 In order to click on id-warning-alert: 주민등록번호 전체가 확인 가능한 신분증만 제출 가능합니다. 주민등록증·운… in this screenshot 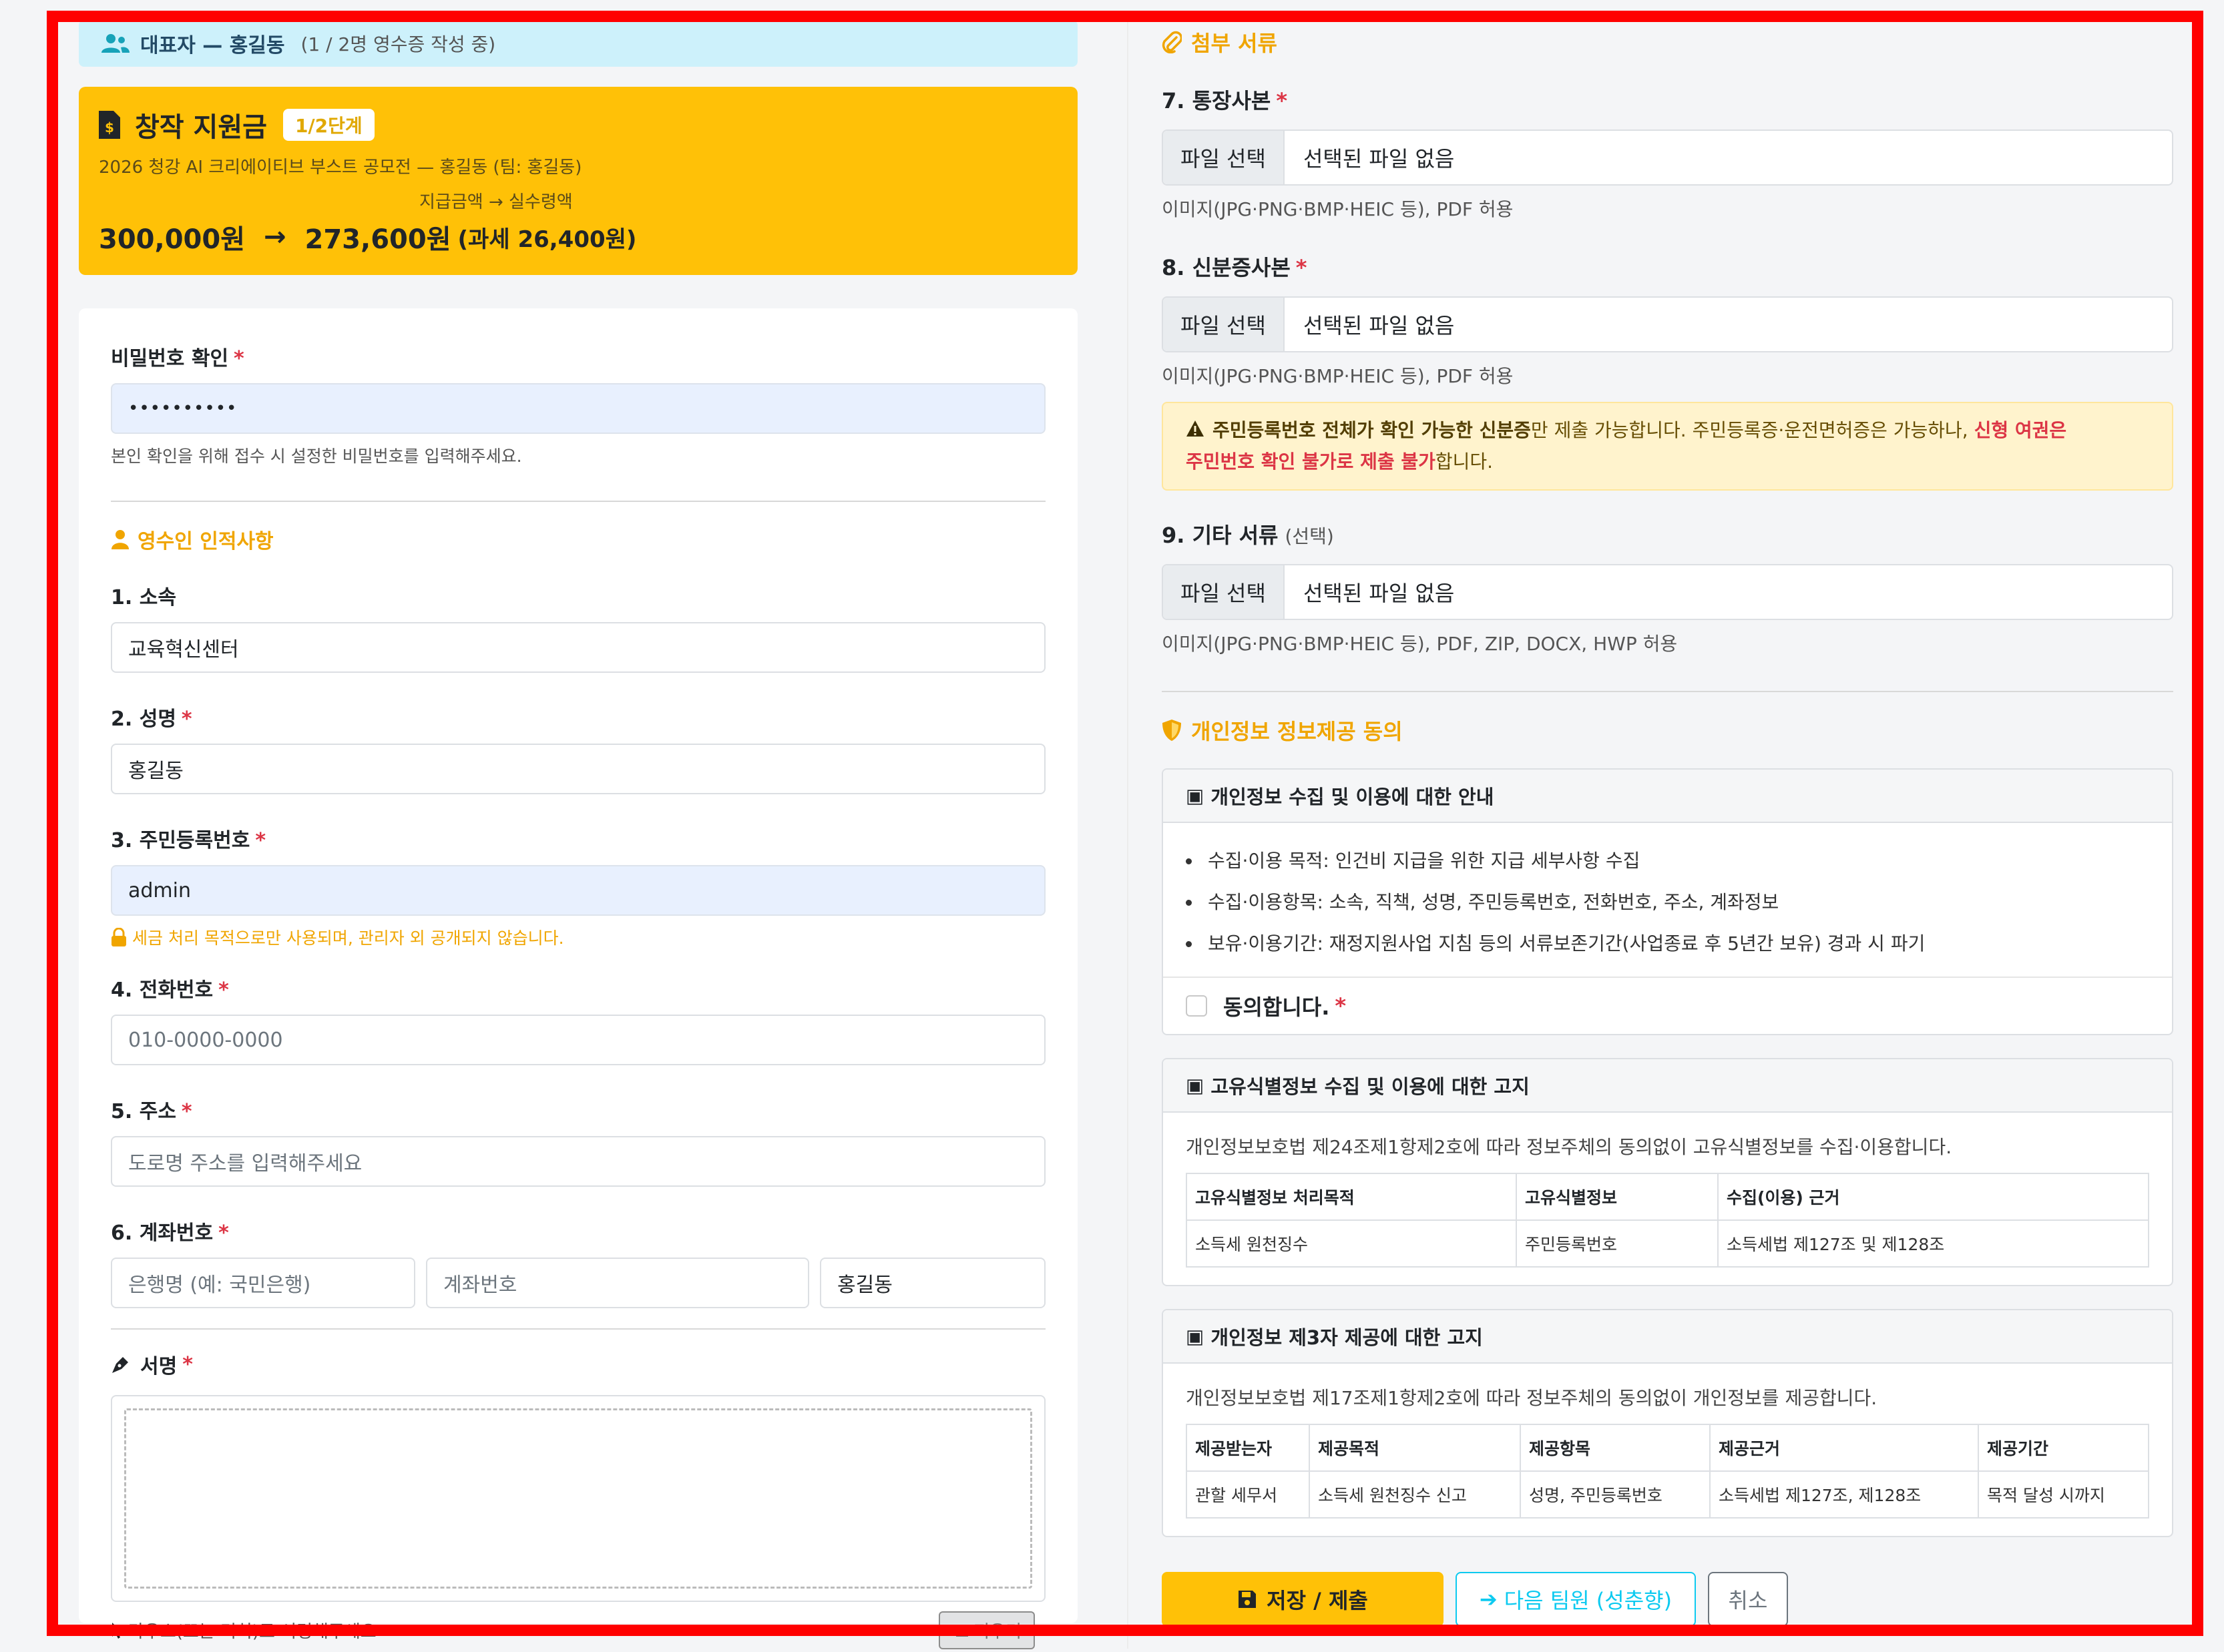, I will do `click(1667, 446)`.